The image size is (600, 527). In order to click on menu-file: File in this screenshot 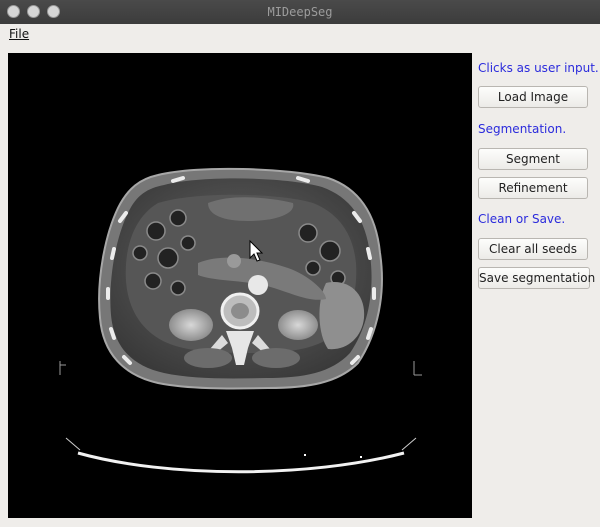, I will do `click(19, 34)`.